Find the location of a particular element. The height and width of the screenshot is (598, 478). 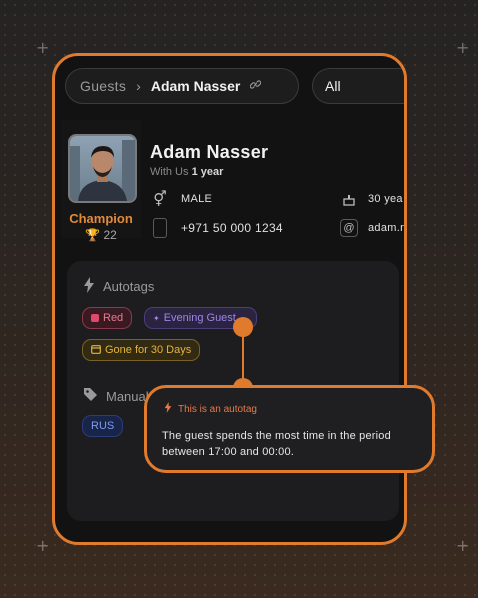

phone-icon is located at coordinates (160, 228).